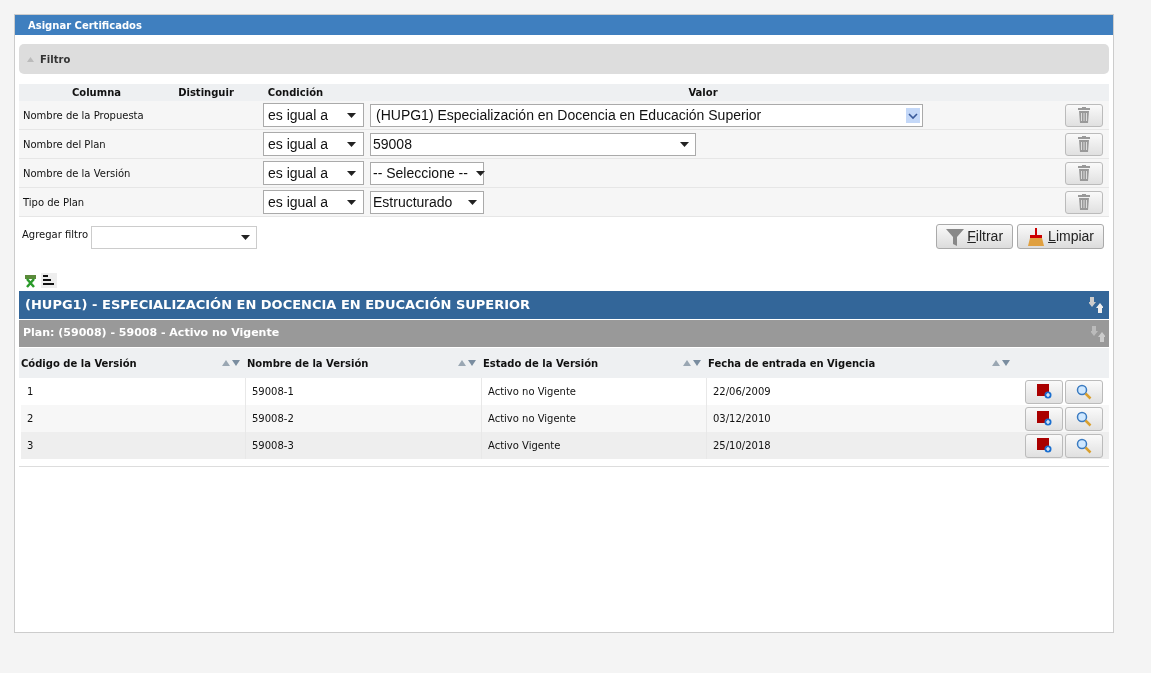  What do you see at coordinates (1036, 236) in the screenshot?
I see `broom-icon` at bounding box center [1036, 236].